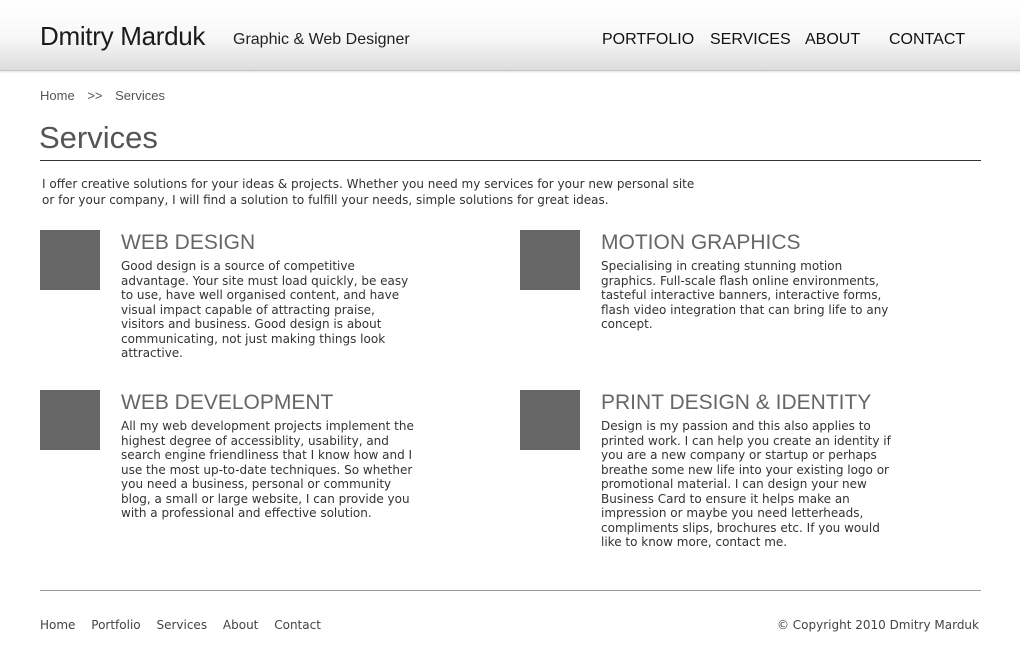  Describe the element at coordinates (736, 402) in the screenshot. I see `service-title: PRINT DESIGN & IDENTITY` at that location.